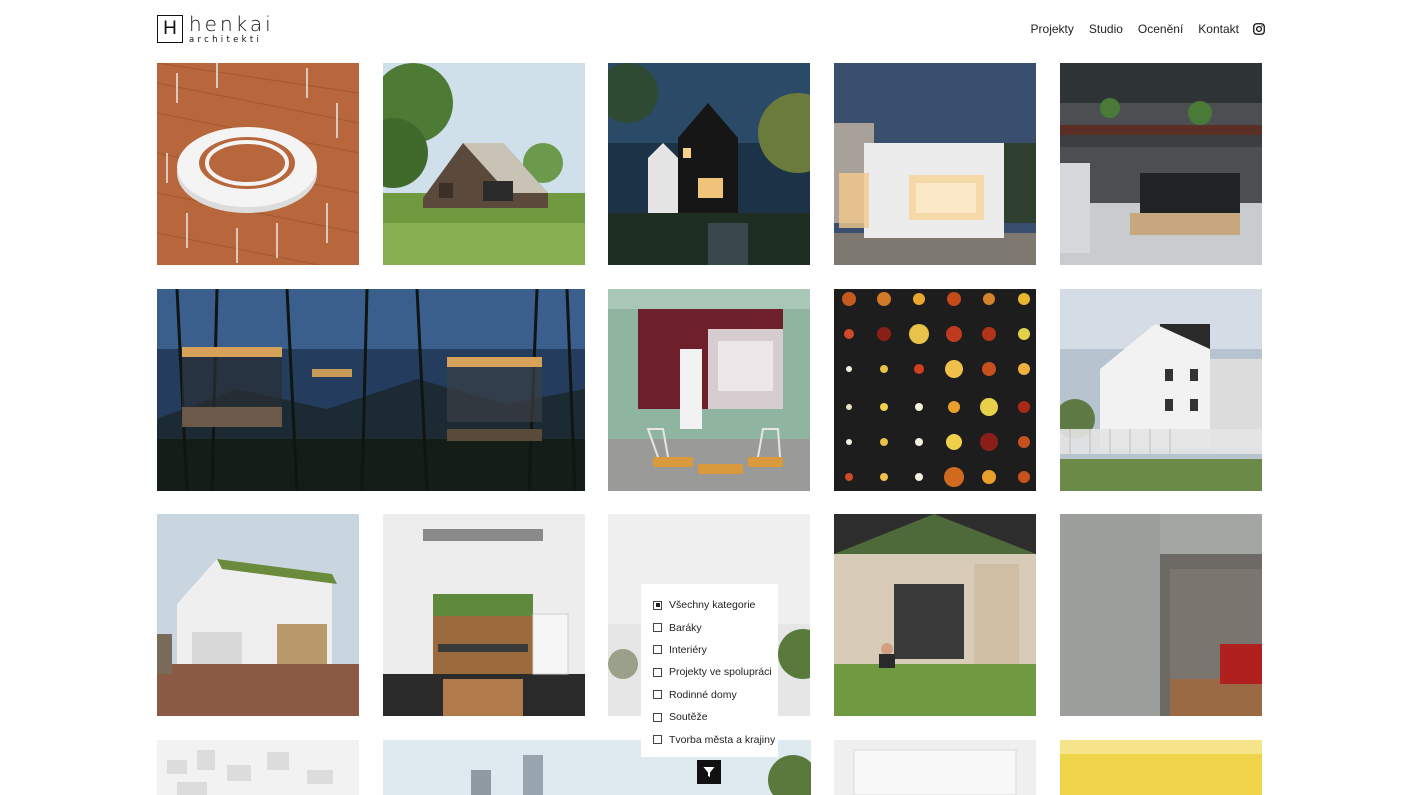 This screenshot has height=795, width=1419. I want to click on checkbox-checked-mark, so click(657, 605).